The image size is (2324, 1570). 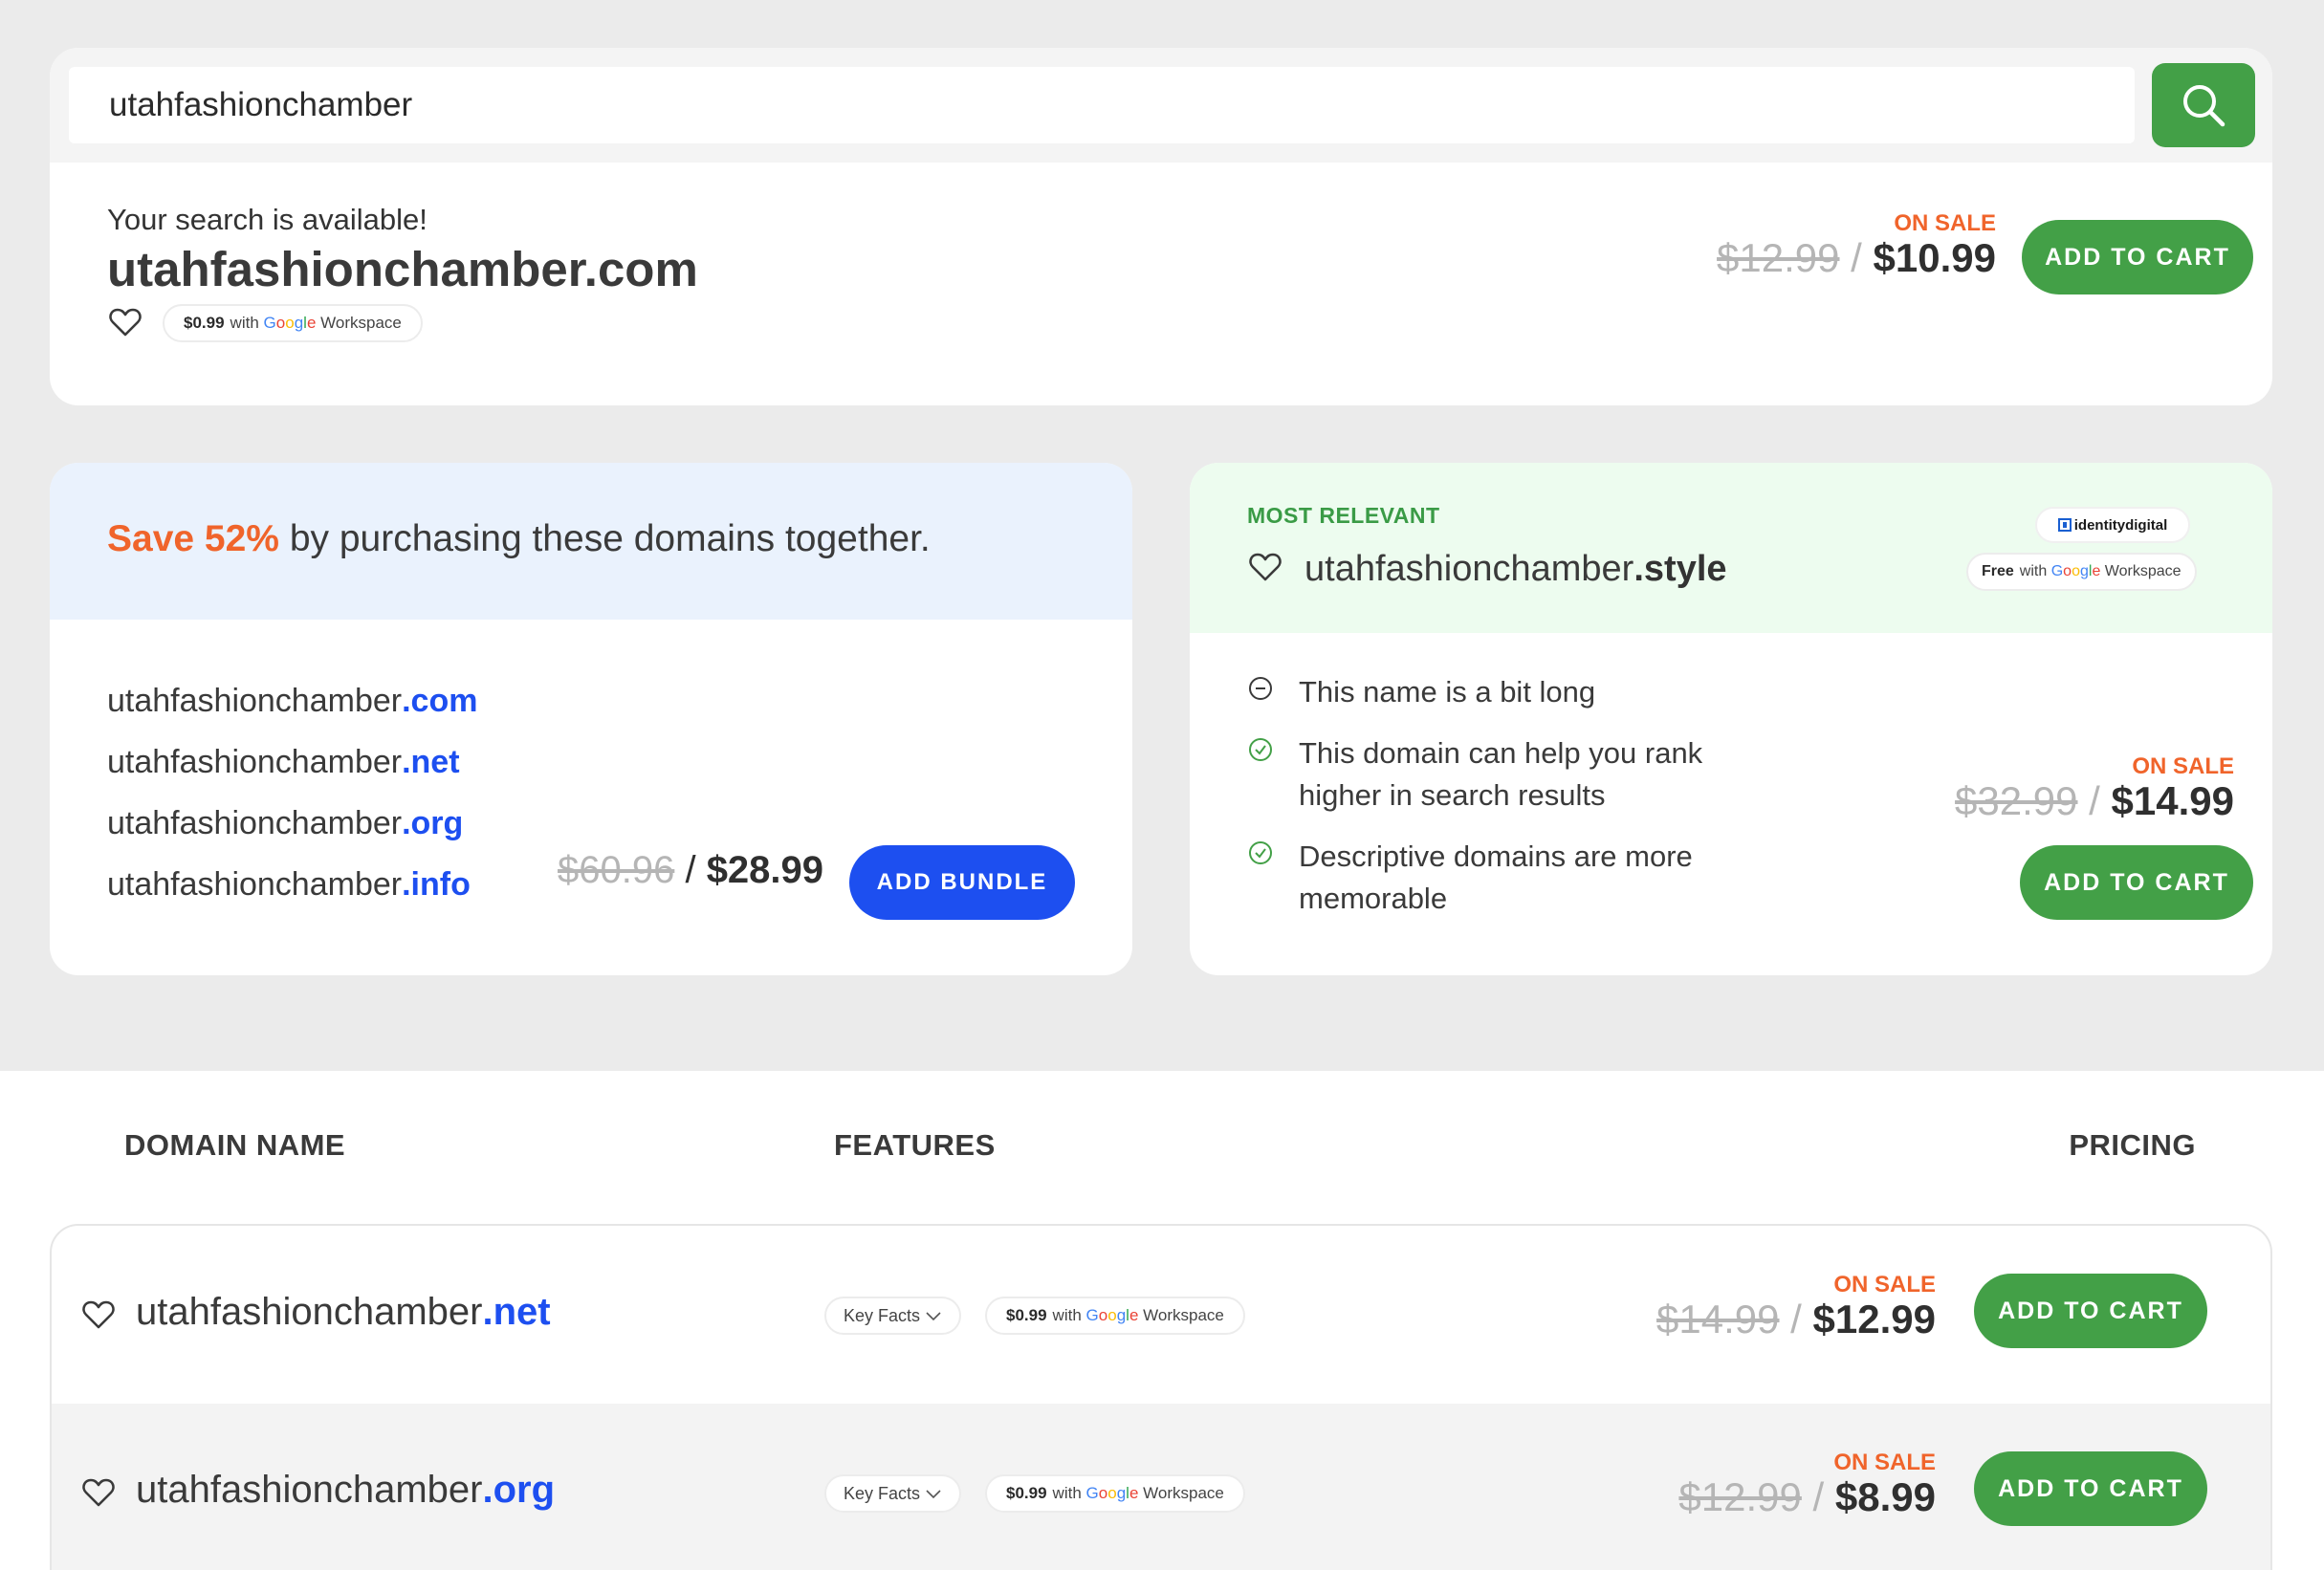 I want to click on search-icon, so click(x=2204, y=106).